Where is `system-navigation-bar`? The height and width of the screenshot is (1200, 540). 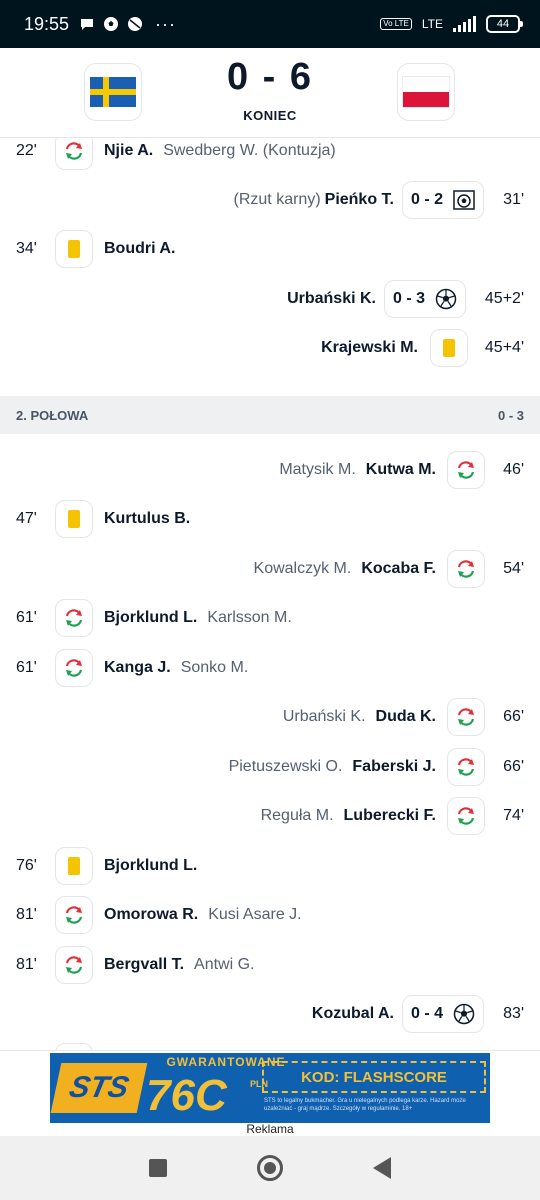 system-navigation-bar is located at coordinates (270, 1168).